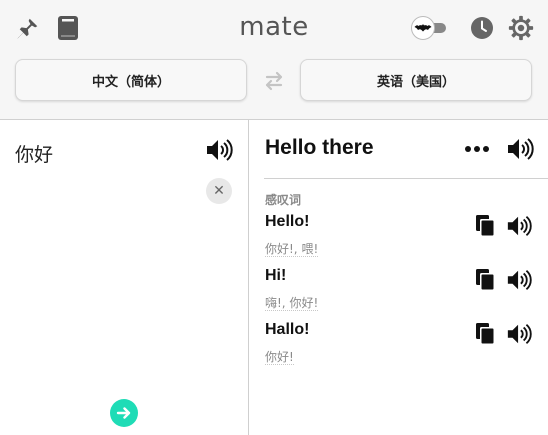  I want to click on close-icon: ✕, so click(219, 191).